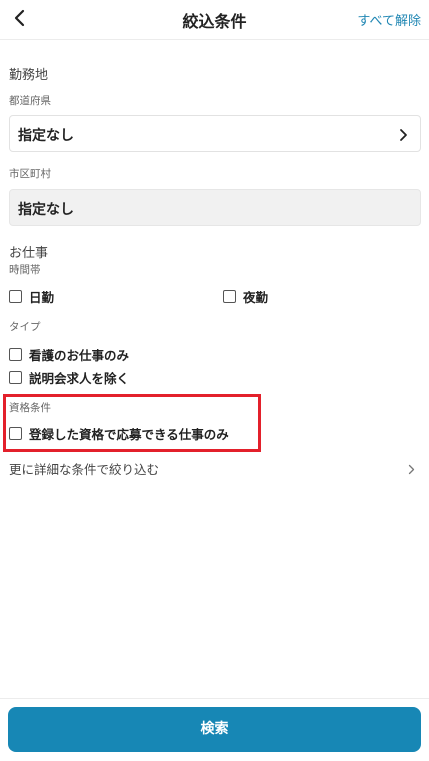 This screenshot has width=429, height=761. I want to click on nursing-only-label: 看護のお仕事のみ, so click(79, 355).